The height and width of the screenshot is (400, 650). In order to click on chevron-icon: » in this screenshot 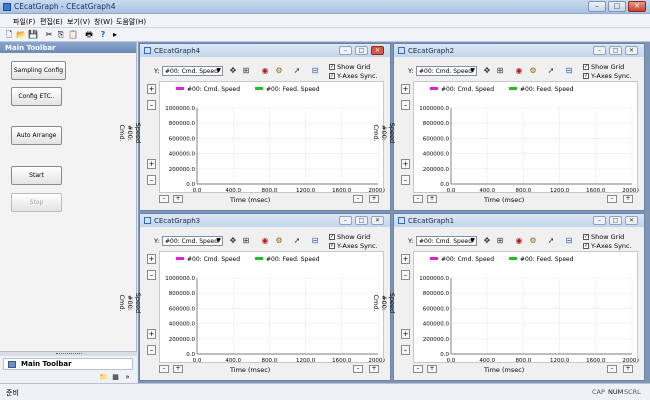, I will do `click(127, 377)`.